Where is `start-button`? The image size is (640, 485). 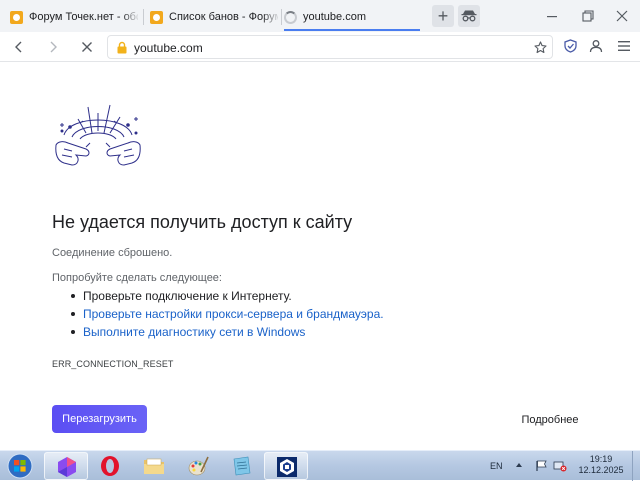 start-button is located at coordinates (20, 466).